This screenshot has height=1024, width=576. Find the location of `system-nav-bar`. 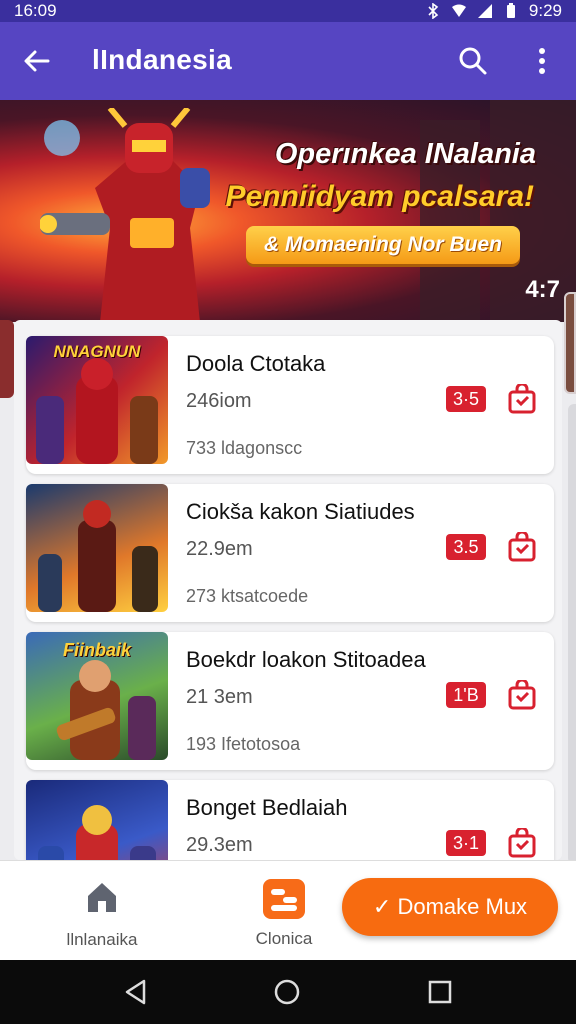

system-nav-bar is located at coordinates (288, 992).